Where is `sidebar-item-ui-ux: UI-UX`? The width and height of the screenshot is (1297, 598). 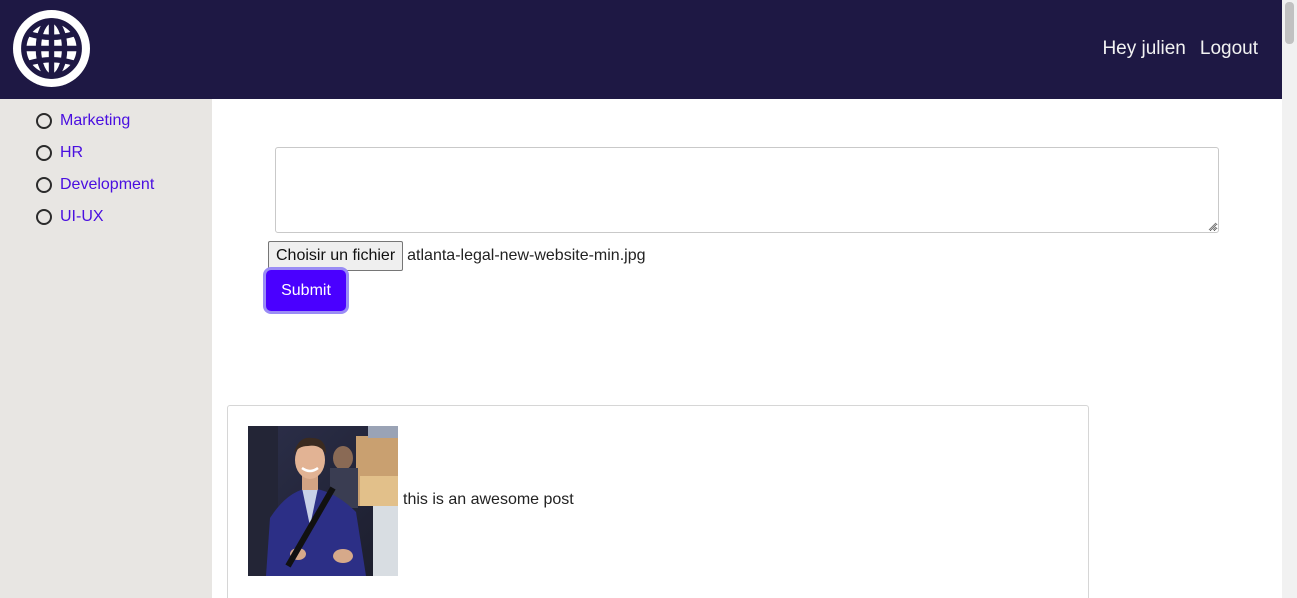 sidebar-item-ui-ux: UI-UX is located at coordinates (106, 217).